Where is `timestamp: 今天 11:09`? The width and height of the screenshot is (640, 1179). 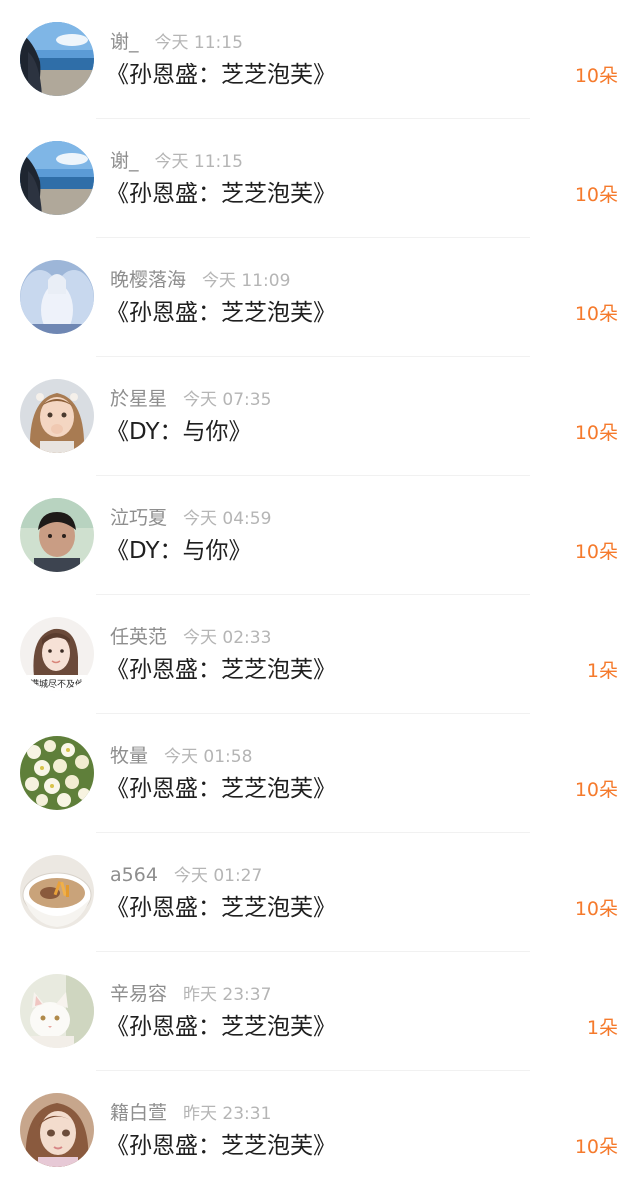
timestamp: 今天 11:09 is located at coordinates (246, 281).